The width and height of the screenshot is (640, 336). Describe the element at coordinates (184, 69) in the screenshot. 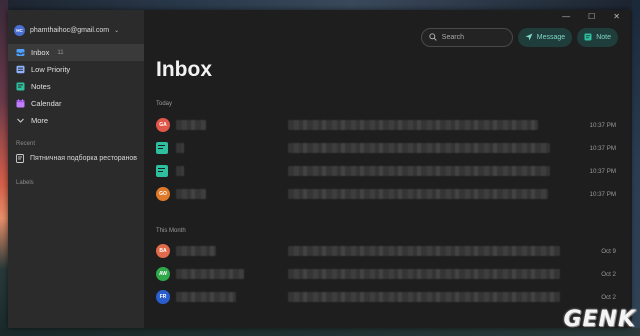

I see `page-title: Inbox` at that location.